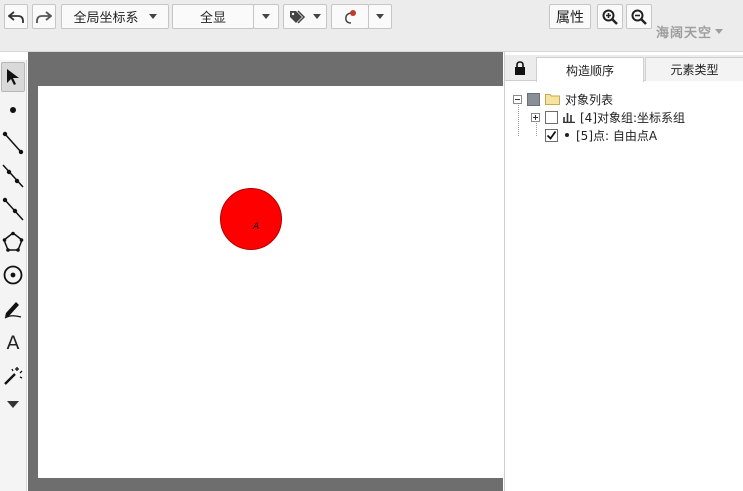  I want to click on tool-text: A, so click(13, 343).